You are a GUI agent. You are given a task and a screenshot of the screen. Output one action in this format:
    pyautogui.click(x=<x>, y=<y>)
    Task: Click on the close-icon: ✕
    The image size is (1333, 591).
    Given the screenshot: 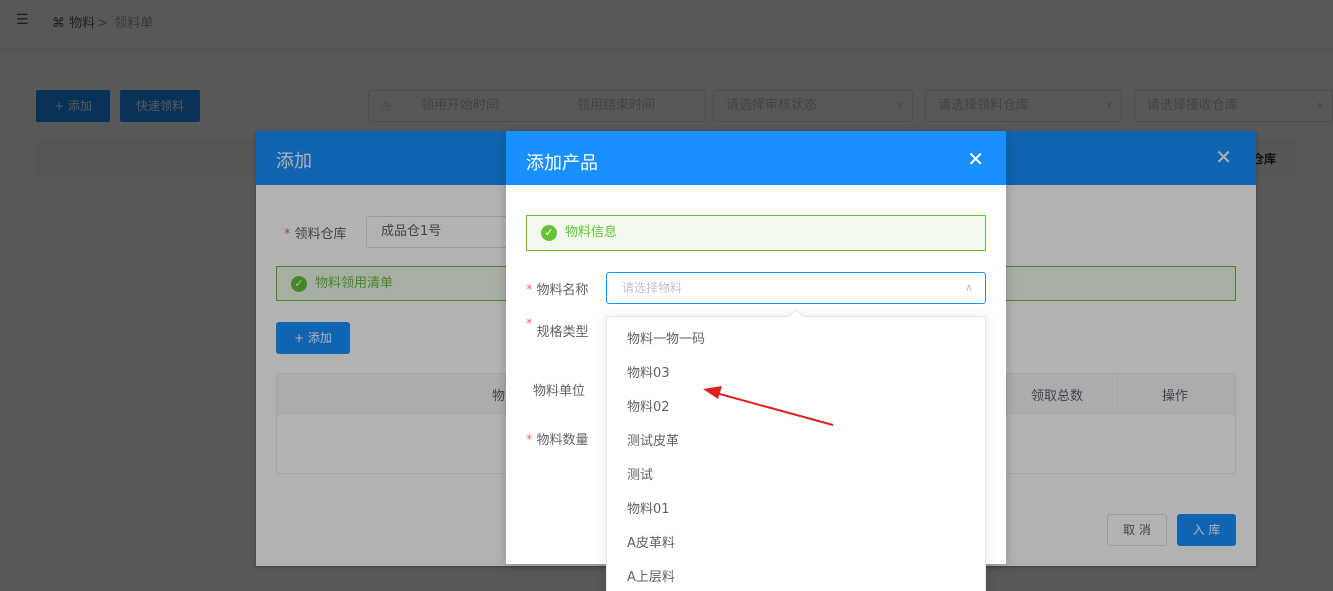 What is the action you would take?
    pyautogui.click(x=975, y=159)
    